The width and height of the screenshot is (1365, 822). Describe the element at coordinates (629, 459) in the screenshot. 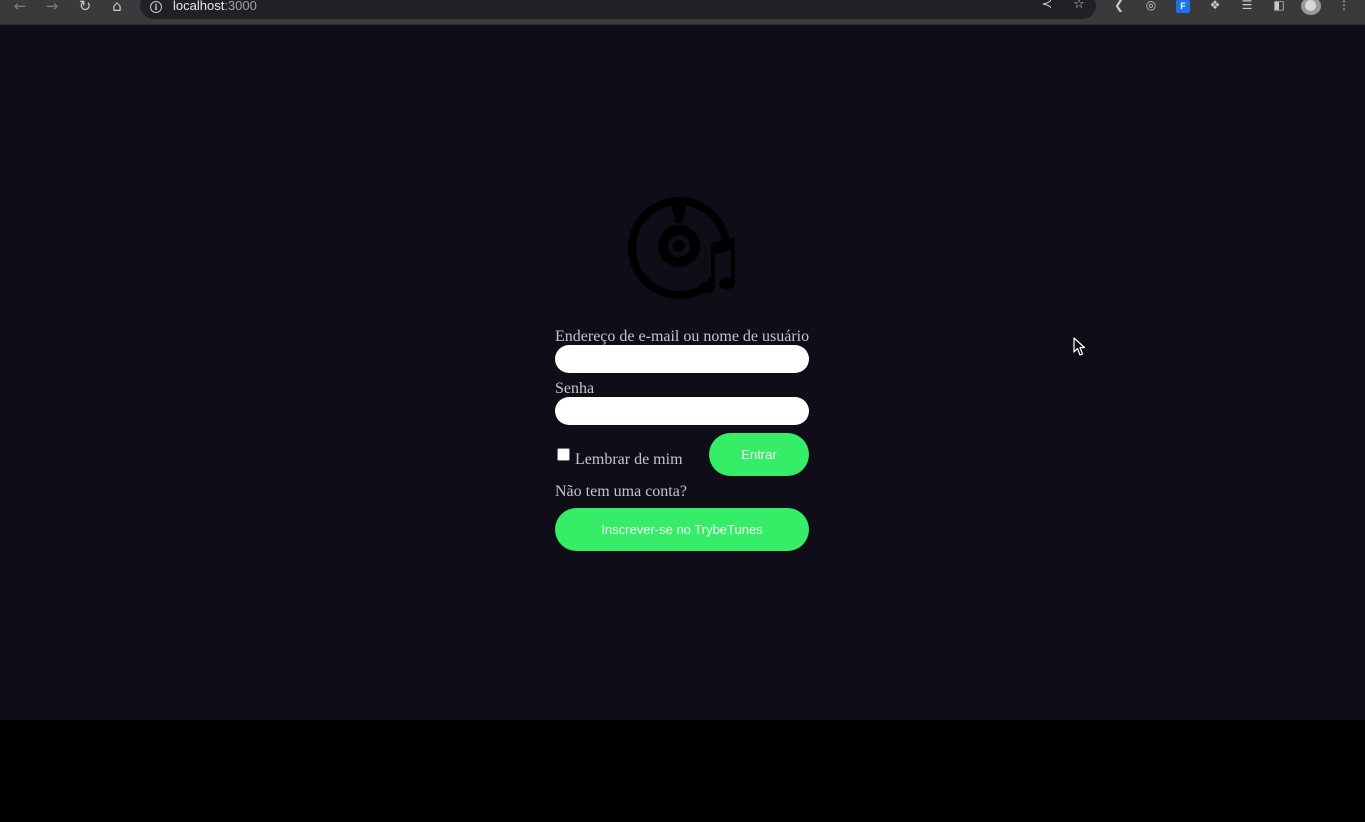

I see `remember-me-label: Lembrar de mim` at that location.